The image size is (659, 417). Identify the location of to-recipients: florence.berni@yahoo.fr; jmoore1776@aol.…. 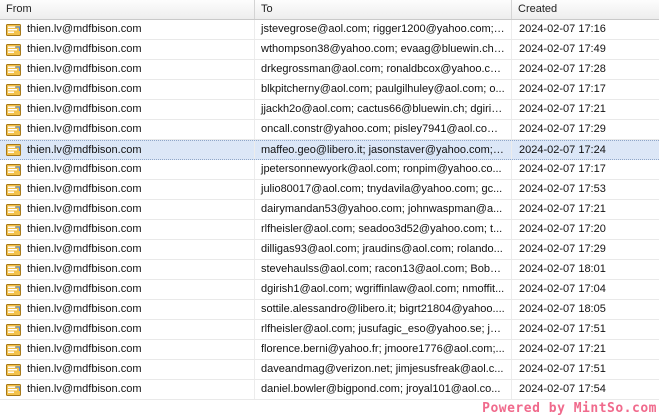
(383, 349).